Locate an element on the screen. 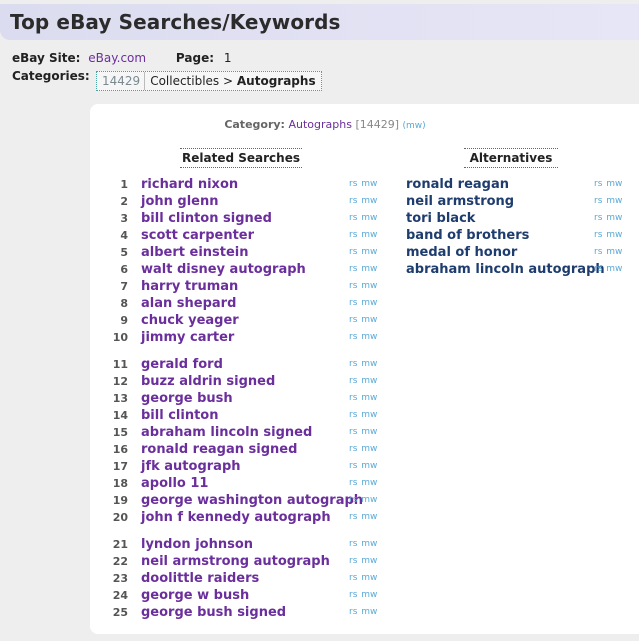 The image size is (639, 641). keyword-link: lyndon johnson is located at coordinates (197, 544).